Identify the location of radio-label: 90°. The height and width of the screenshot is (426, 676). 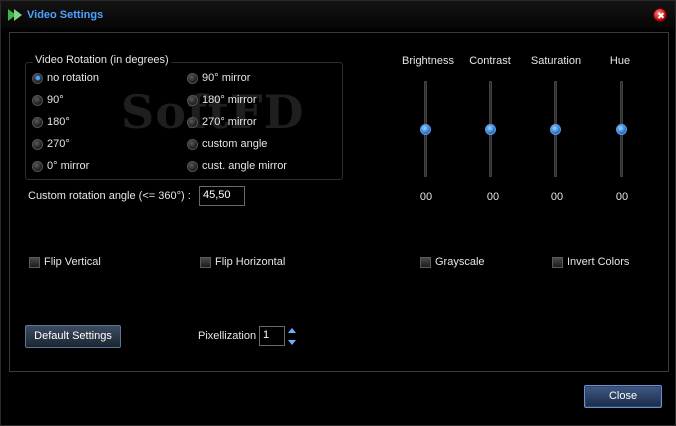
(55, 100).